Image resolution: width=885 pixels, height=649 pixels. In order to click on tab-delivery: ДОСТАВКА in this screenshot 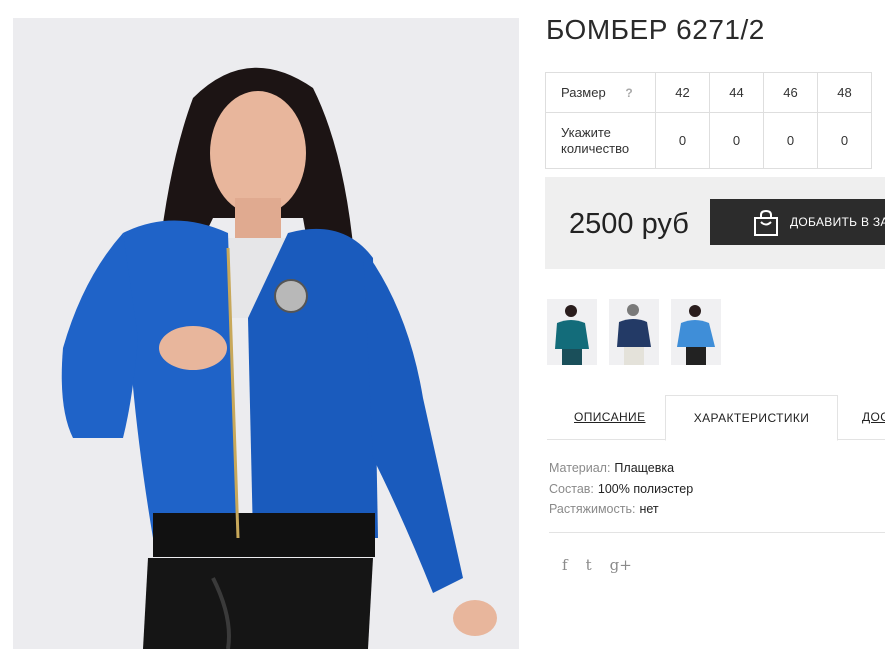, I will do `click(873, 417)`.